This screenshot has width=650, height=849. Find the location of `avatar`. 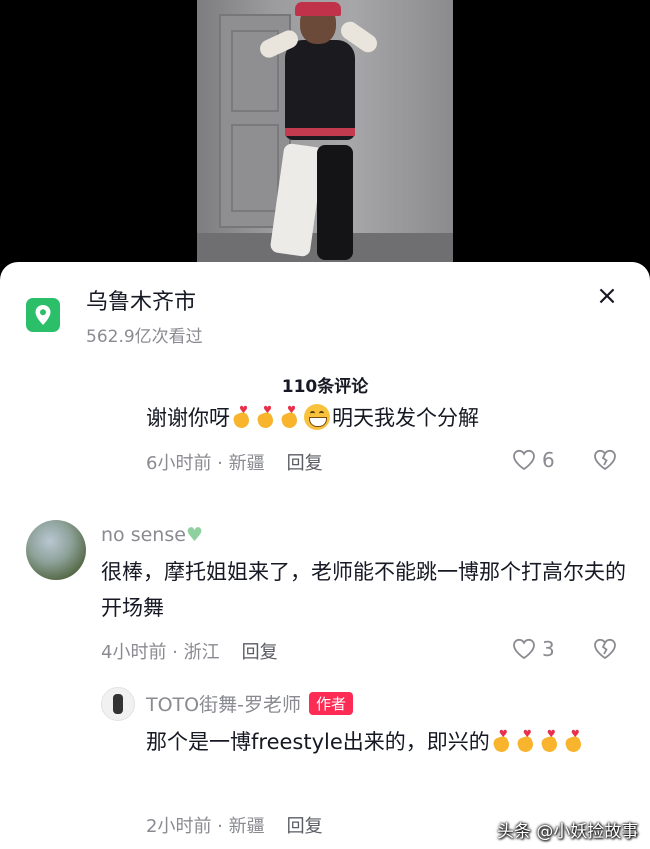

avatar is located at coordinates (56, 550).